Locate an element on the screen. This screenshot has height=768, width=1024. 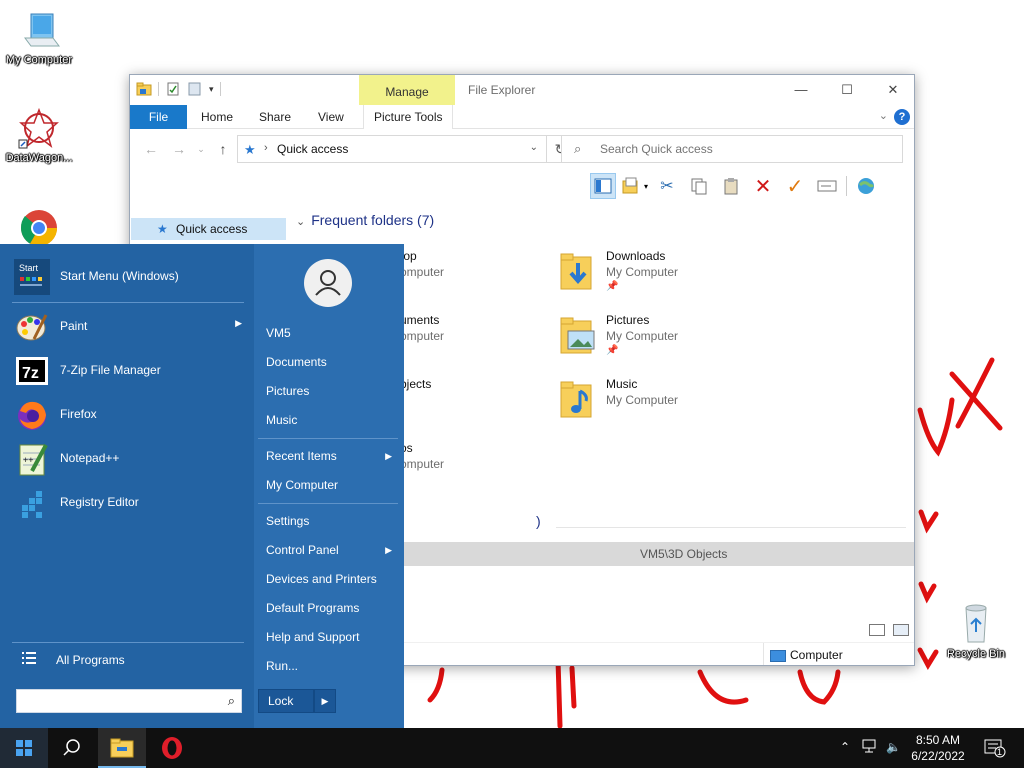
details-view-icon is located at coordinates (877, 630).